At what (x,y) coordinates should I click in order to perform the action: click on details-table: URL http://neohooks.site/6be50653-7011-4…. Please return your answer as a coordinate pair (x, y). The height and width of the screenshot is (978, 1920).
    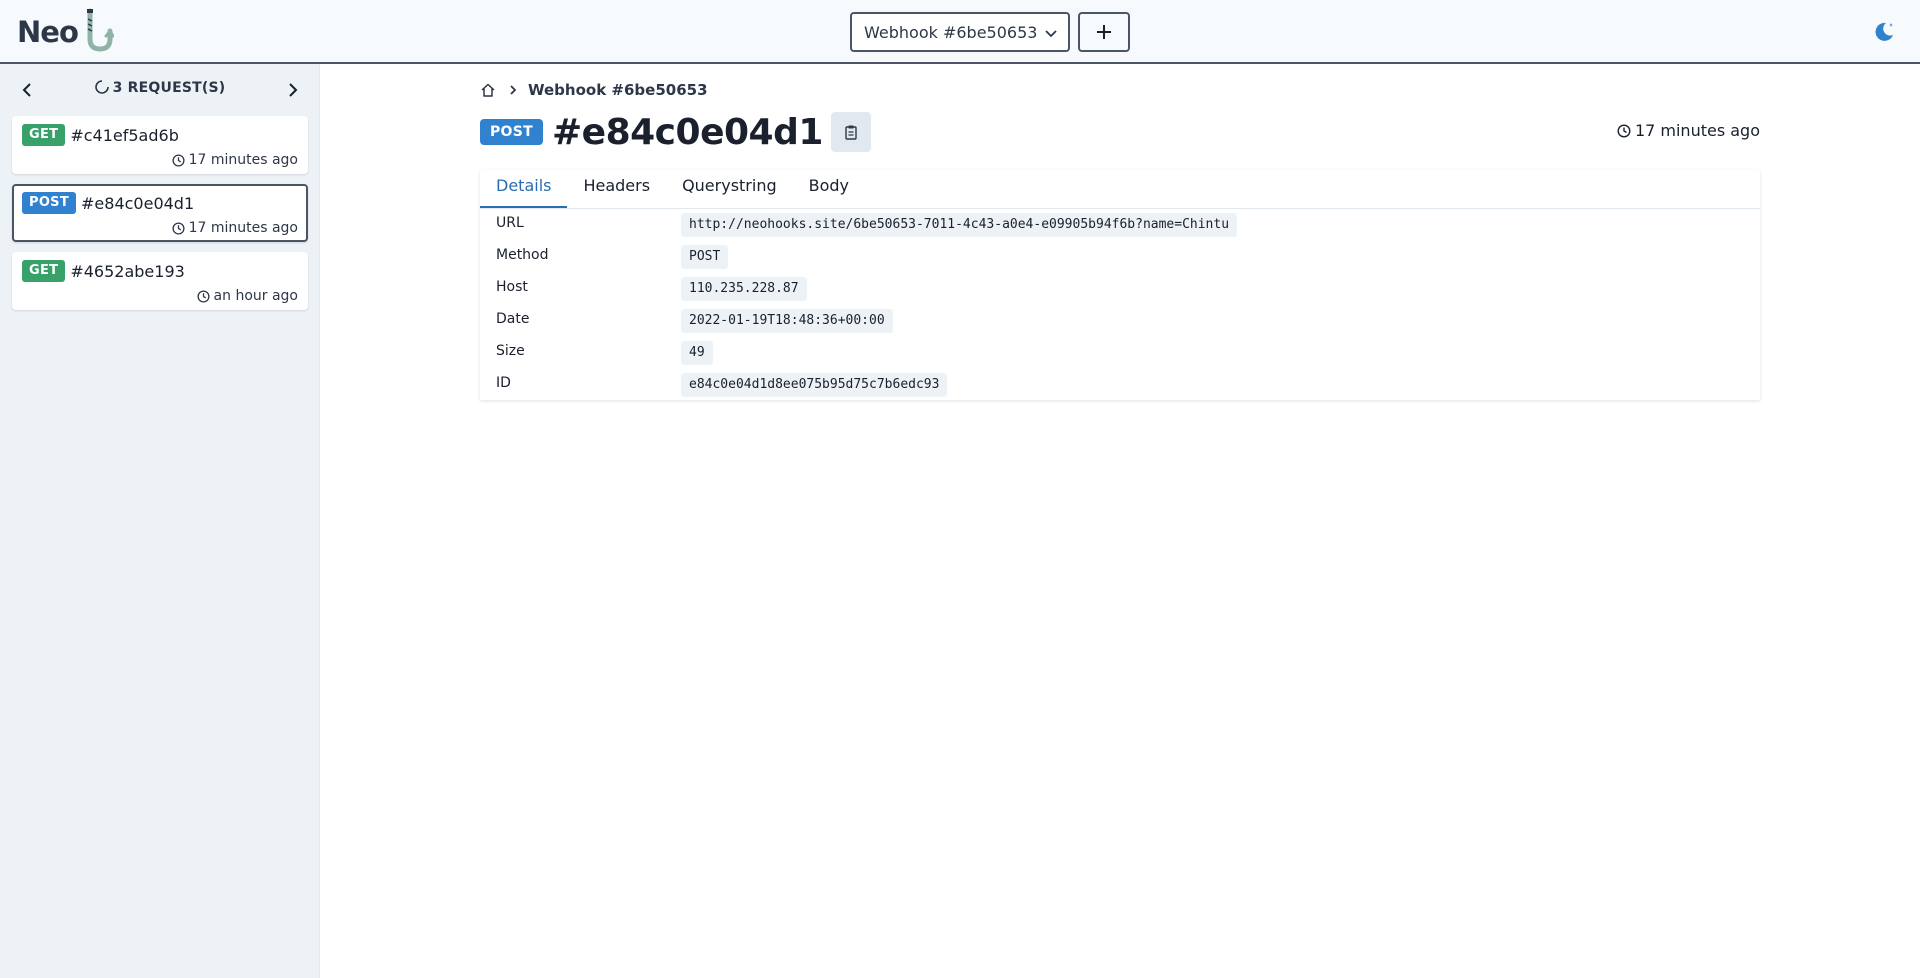
    Looking at the image, I should click on (1120, 306).